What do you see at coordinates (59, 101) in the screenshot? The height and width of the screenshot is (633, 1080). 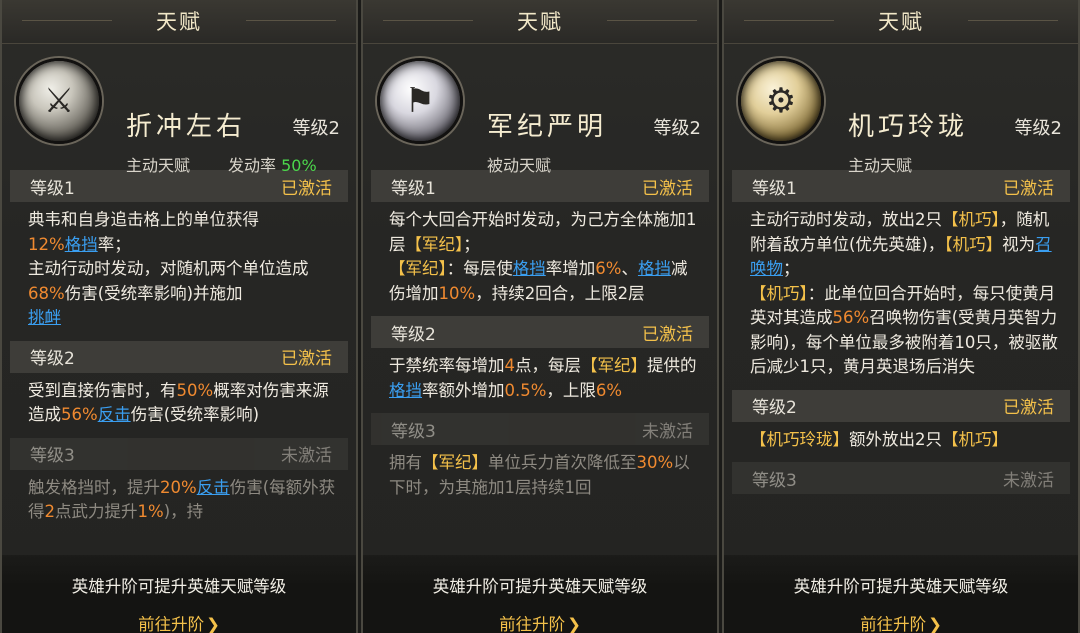 I see `crossed-weapons-icon: ⚔` at bounding box center [59, 101].